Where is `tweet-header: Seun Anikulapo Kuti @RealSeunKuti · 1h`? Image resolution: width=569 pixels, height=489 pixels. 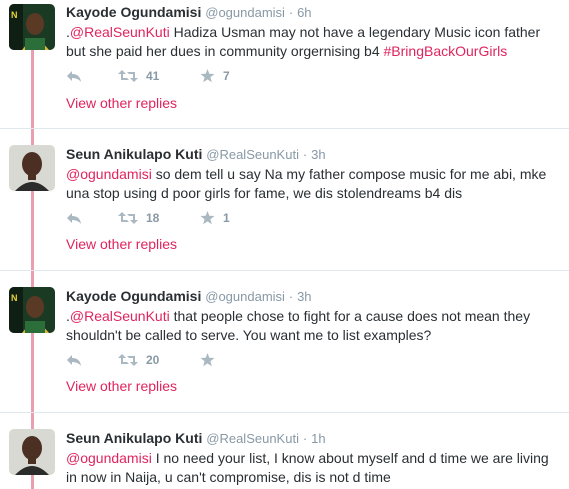
tweet-header: Seun Anikulapo Kuti @RealSeunKuti · 1h is located at coordinates (196, 438).